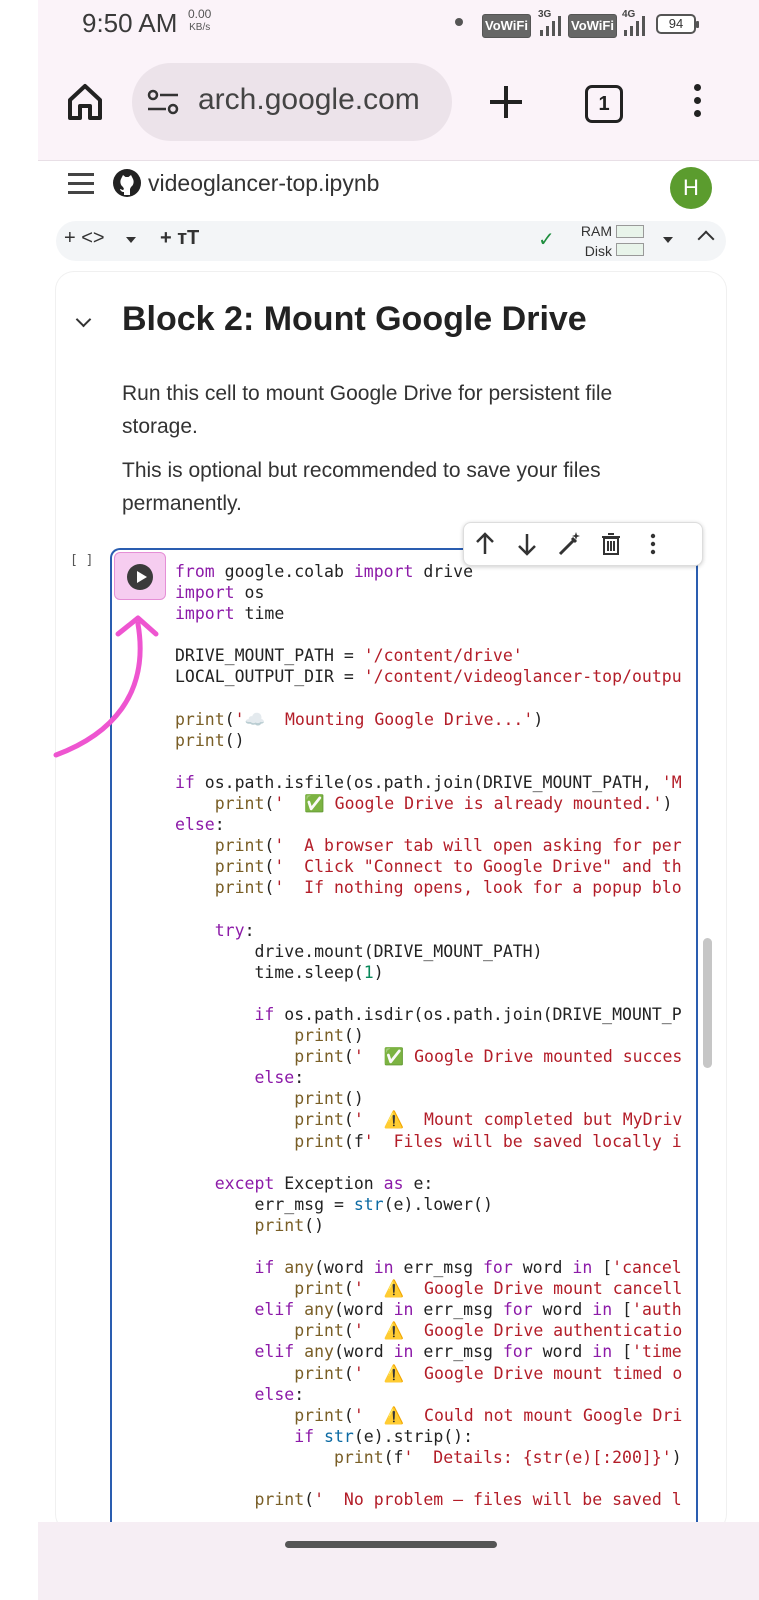 The width and height of the screenshot is (759, 1600). I want to click on home-indicator, so click(391, 1544).